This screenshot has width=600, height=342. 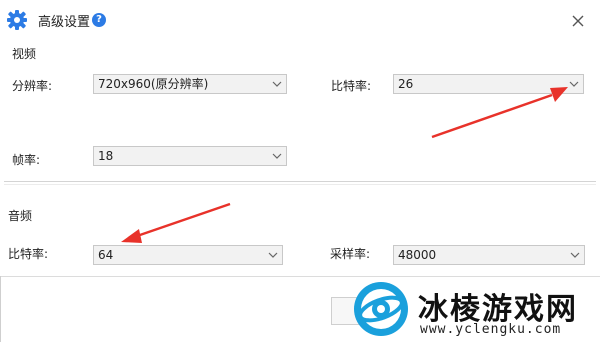 What do you see at coordinates (417, 255) in the screenshot?
I see `audio-samplerate-value: 48000` at bounding box center [417, 255].